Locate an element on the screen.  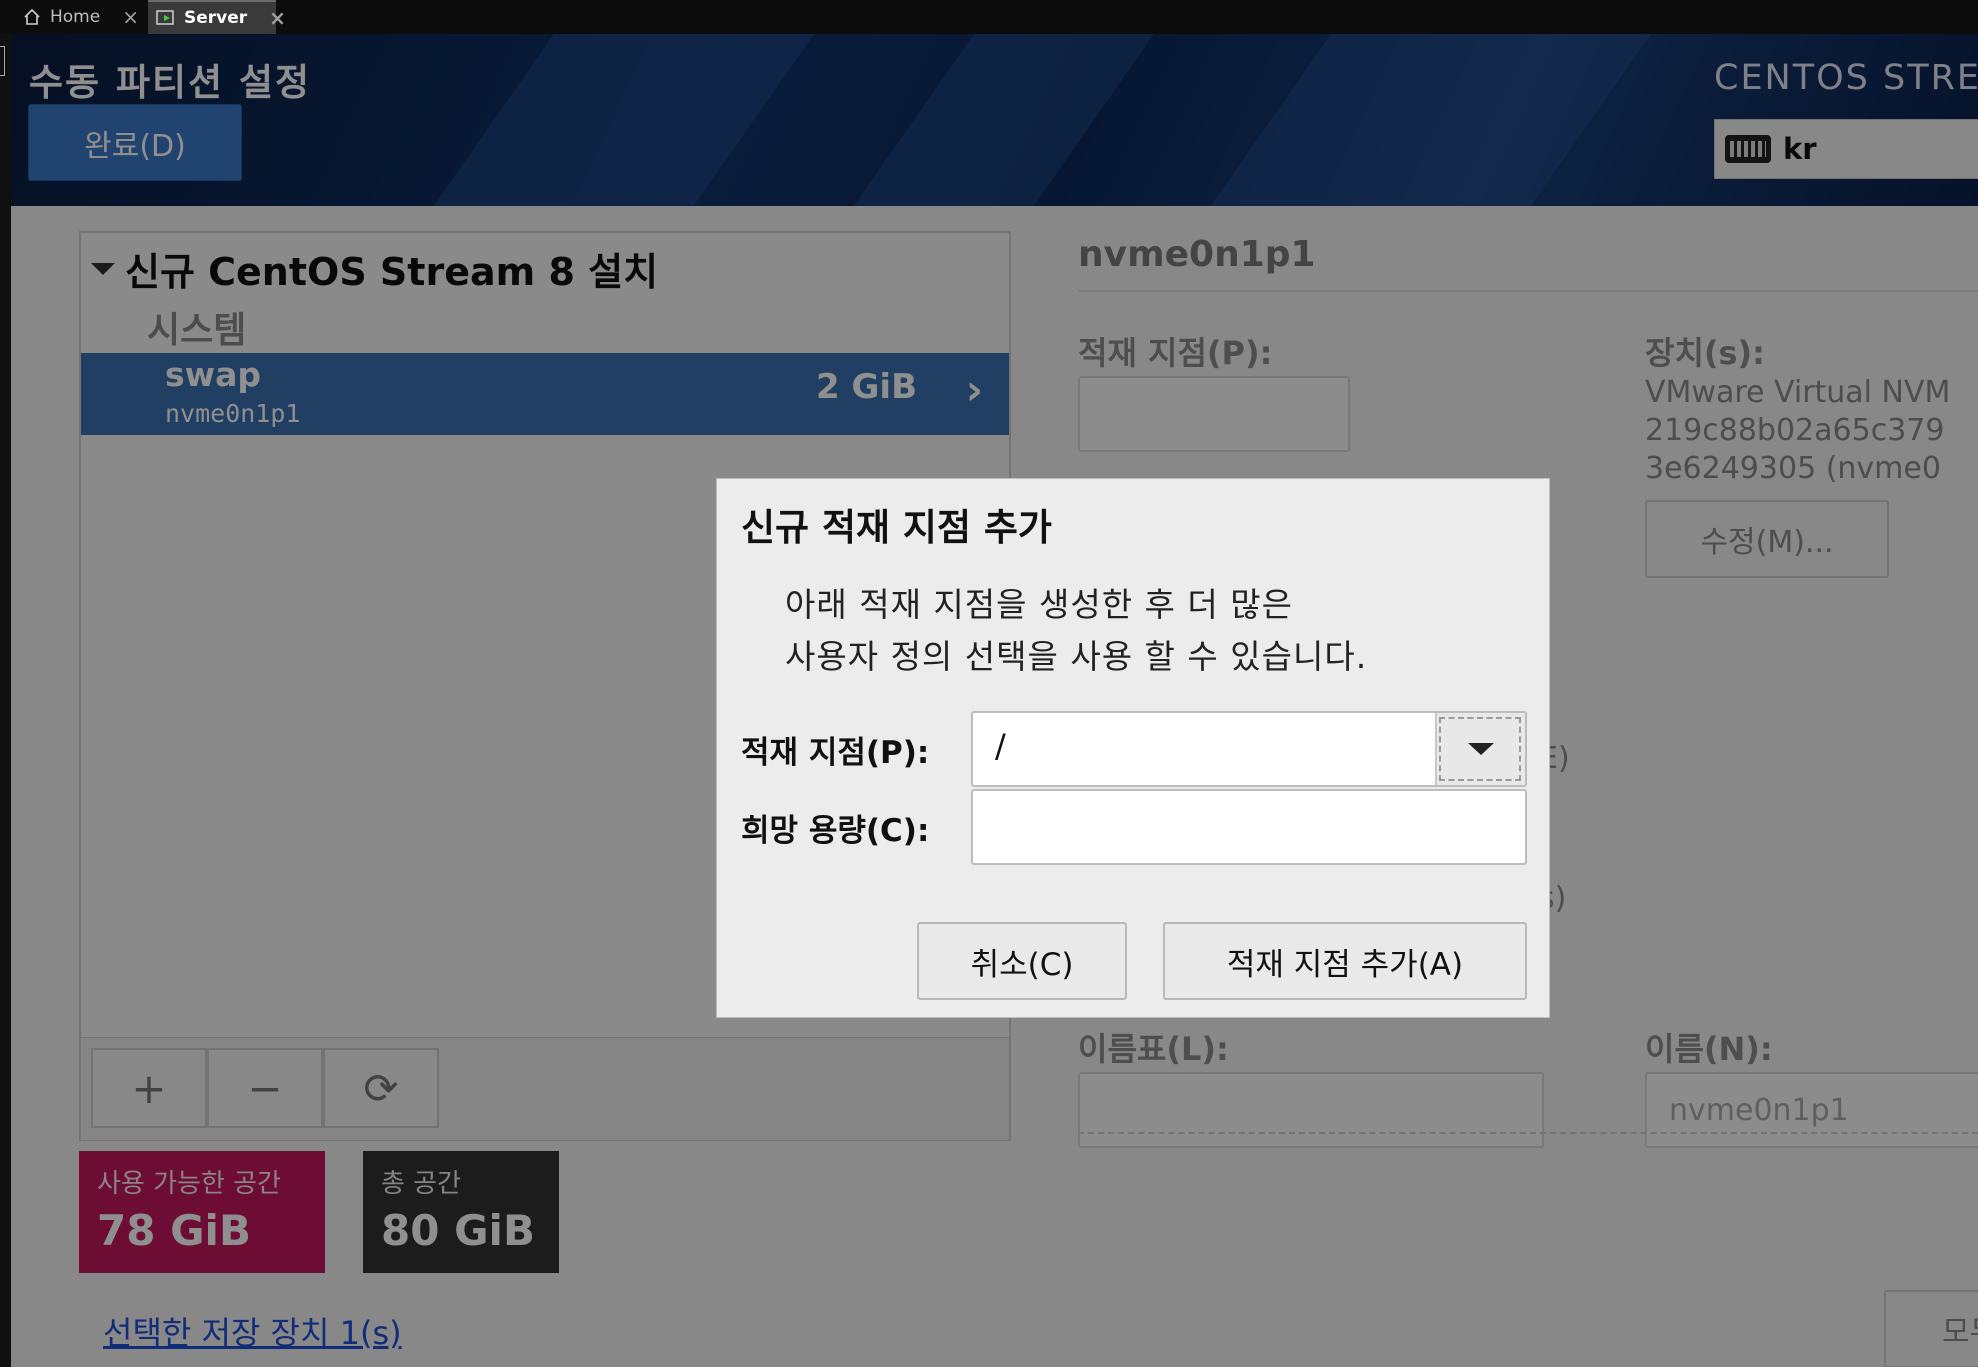
dialog-message-line-2: 사용자 정의 선택을 사용 할 수 있습니다. is located at coordinates (1076, 656).